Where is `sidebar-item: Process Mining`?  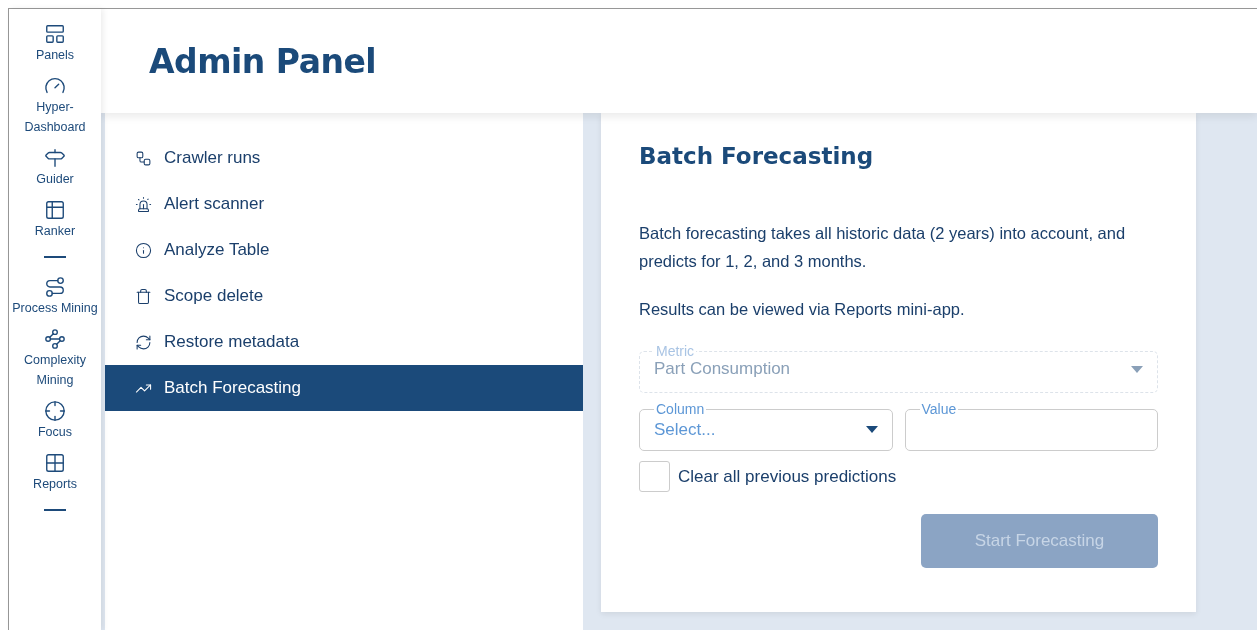 sidebar-item: Process Mining is located at coordinates (55, 297).